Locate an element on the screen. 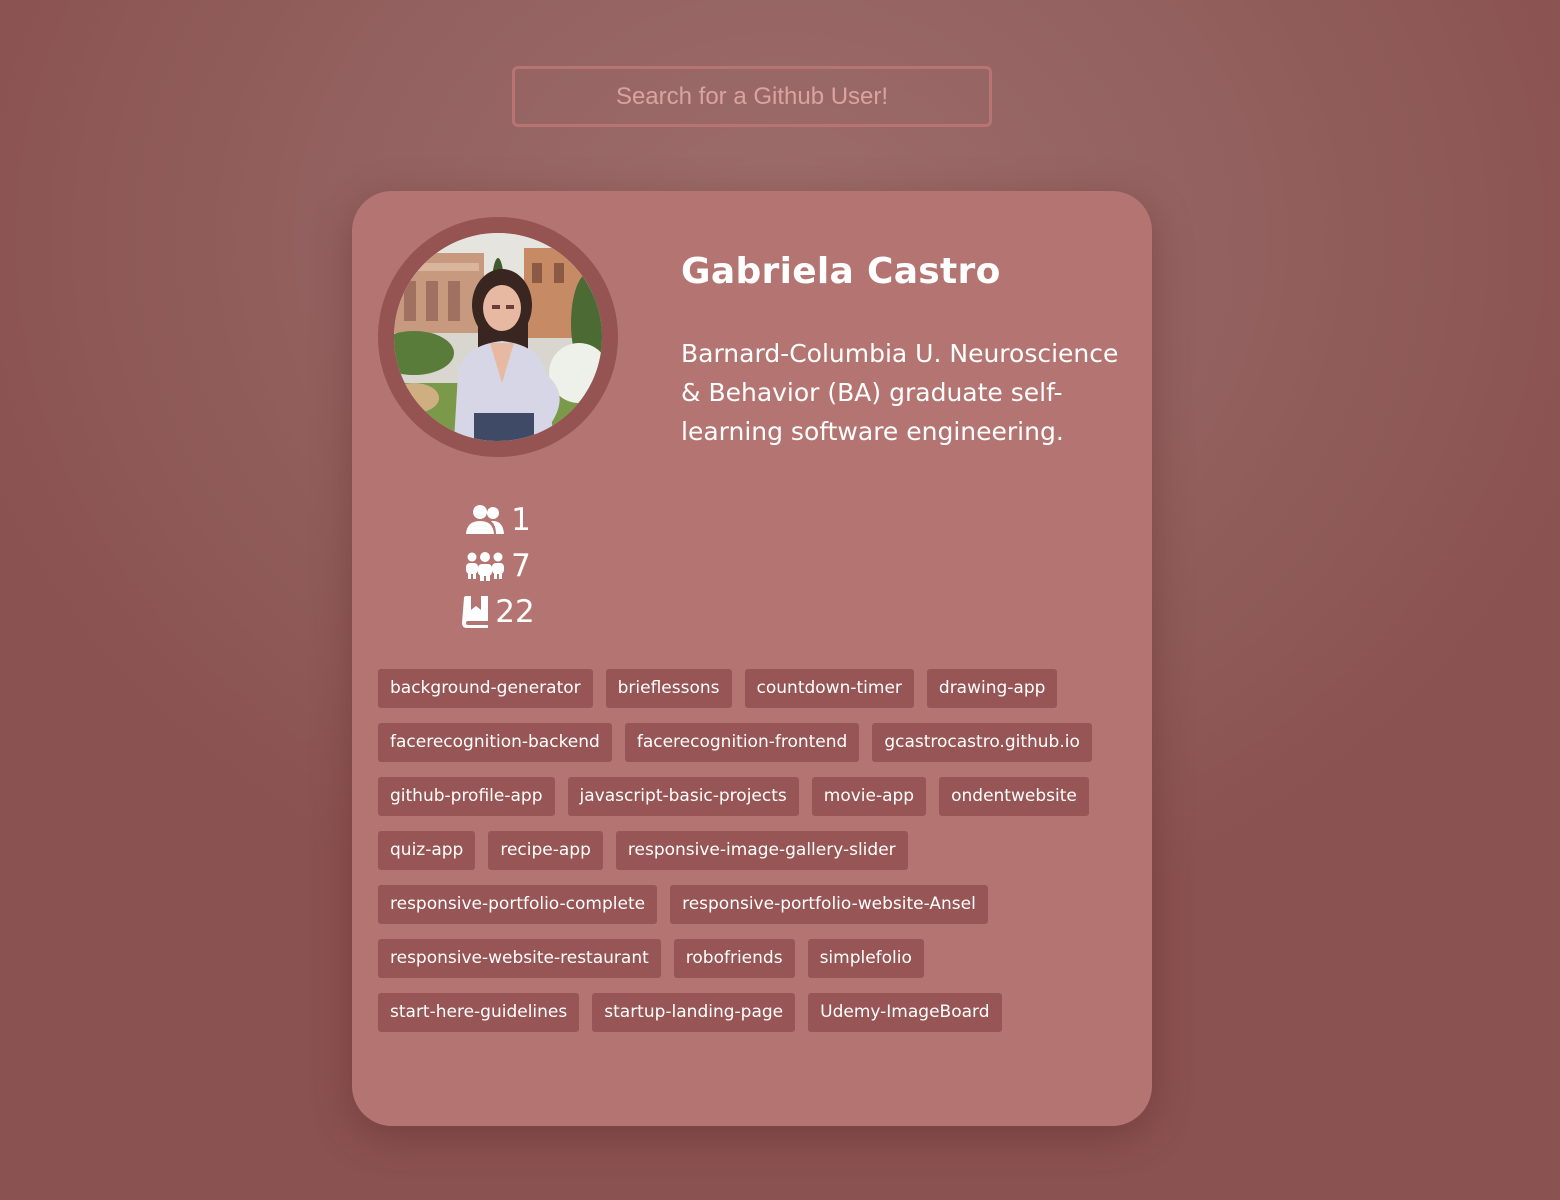  search-input is located at coordinates (752, 96).